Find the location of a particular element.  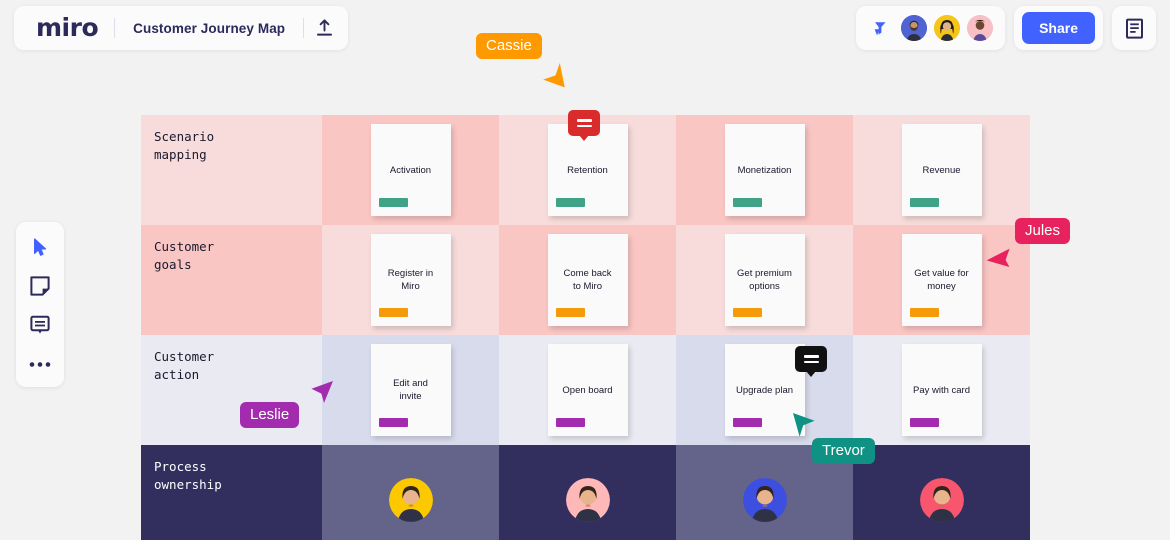

sticky-note-tool is located at coordinates (40, 286).